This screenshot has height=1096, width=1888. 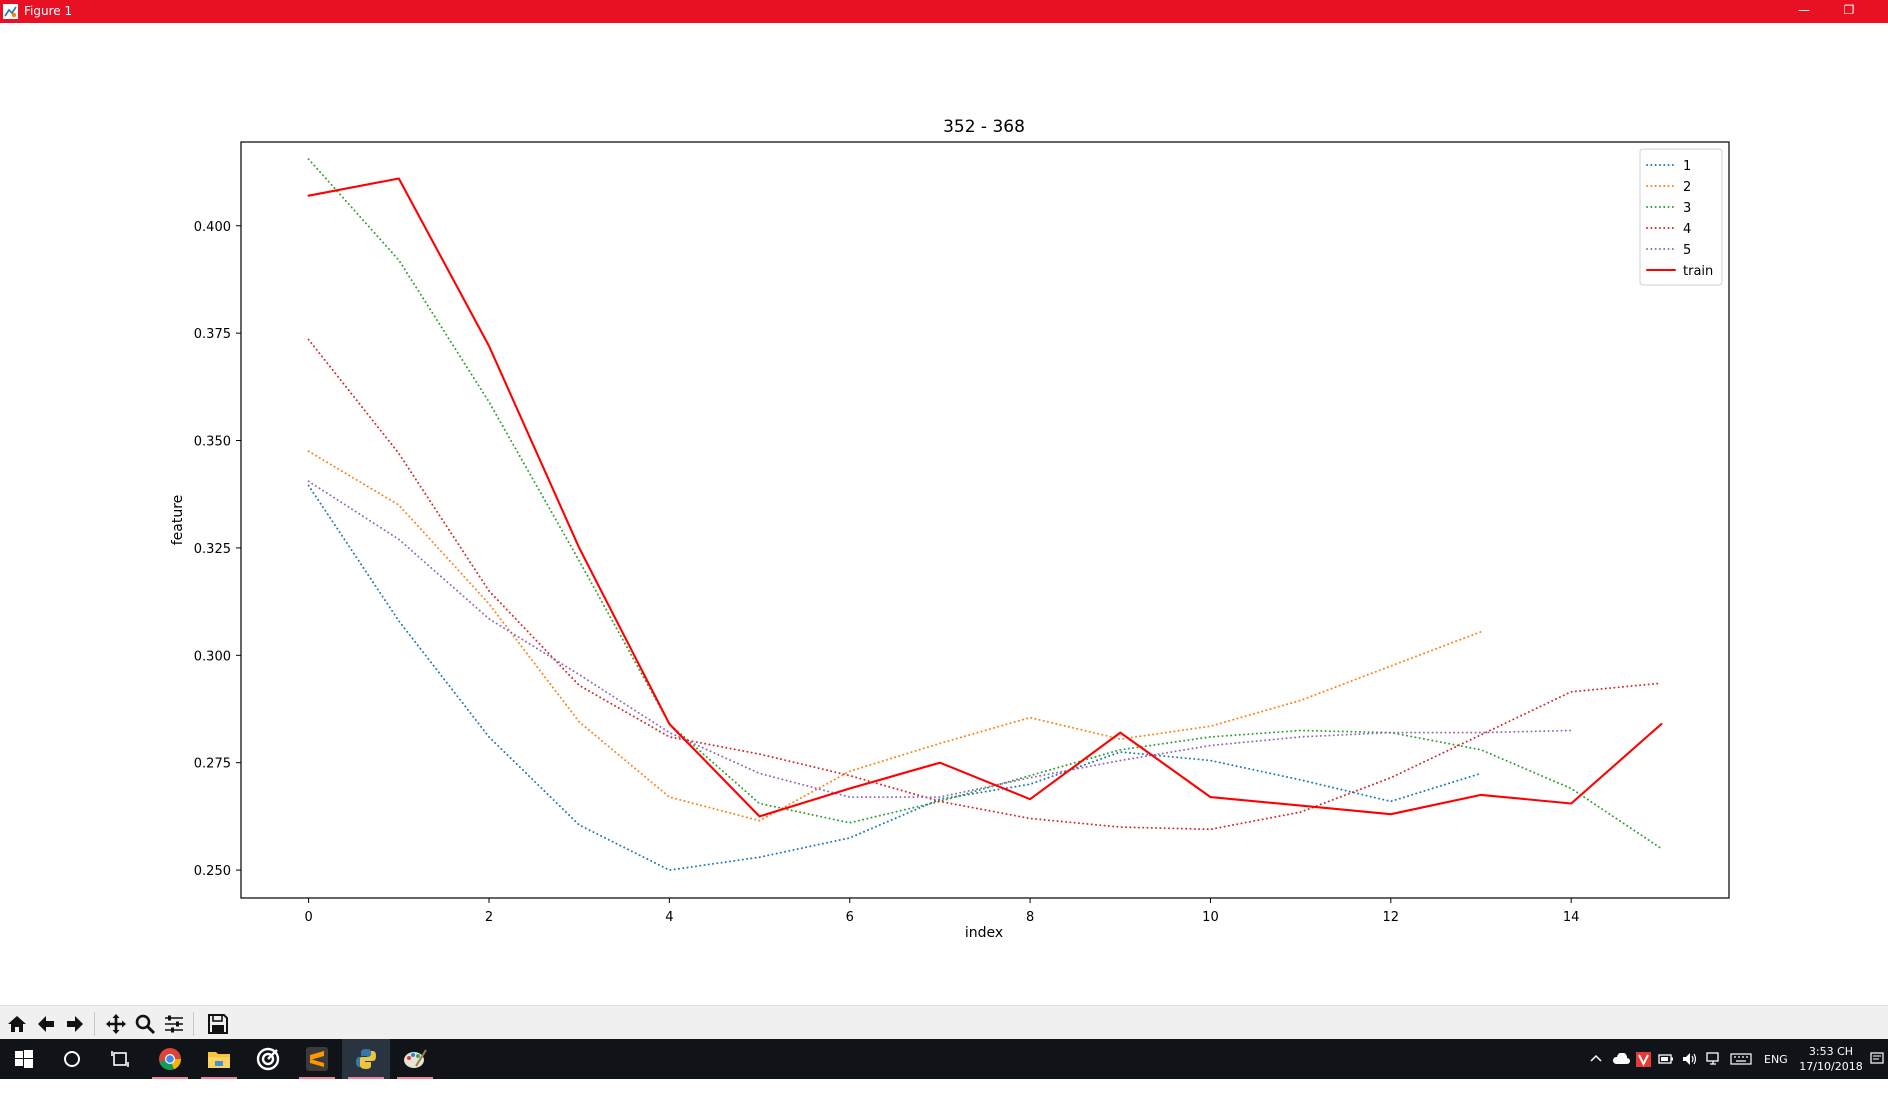 I want to click on pan-button, so click(x=116, y=1024).